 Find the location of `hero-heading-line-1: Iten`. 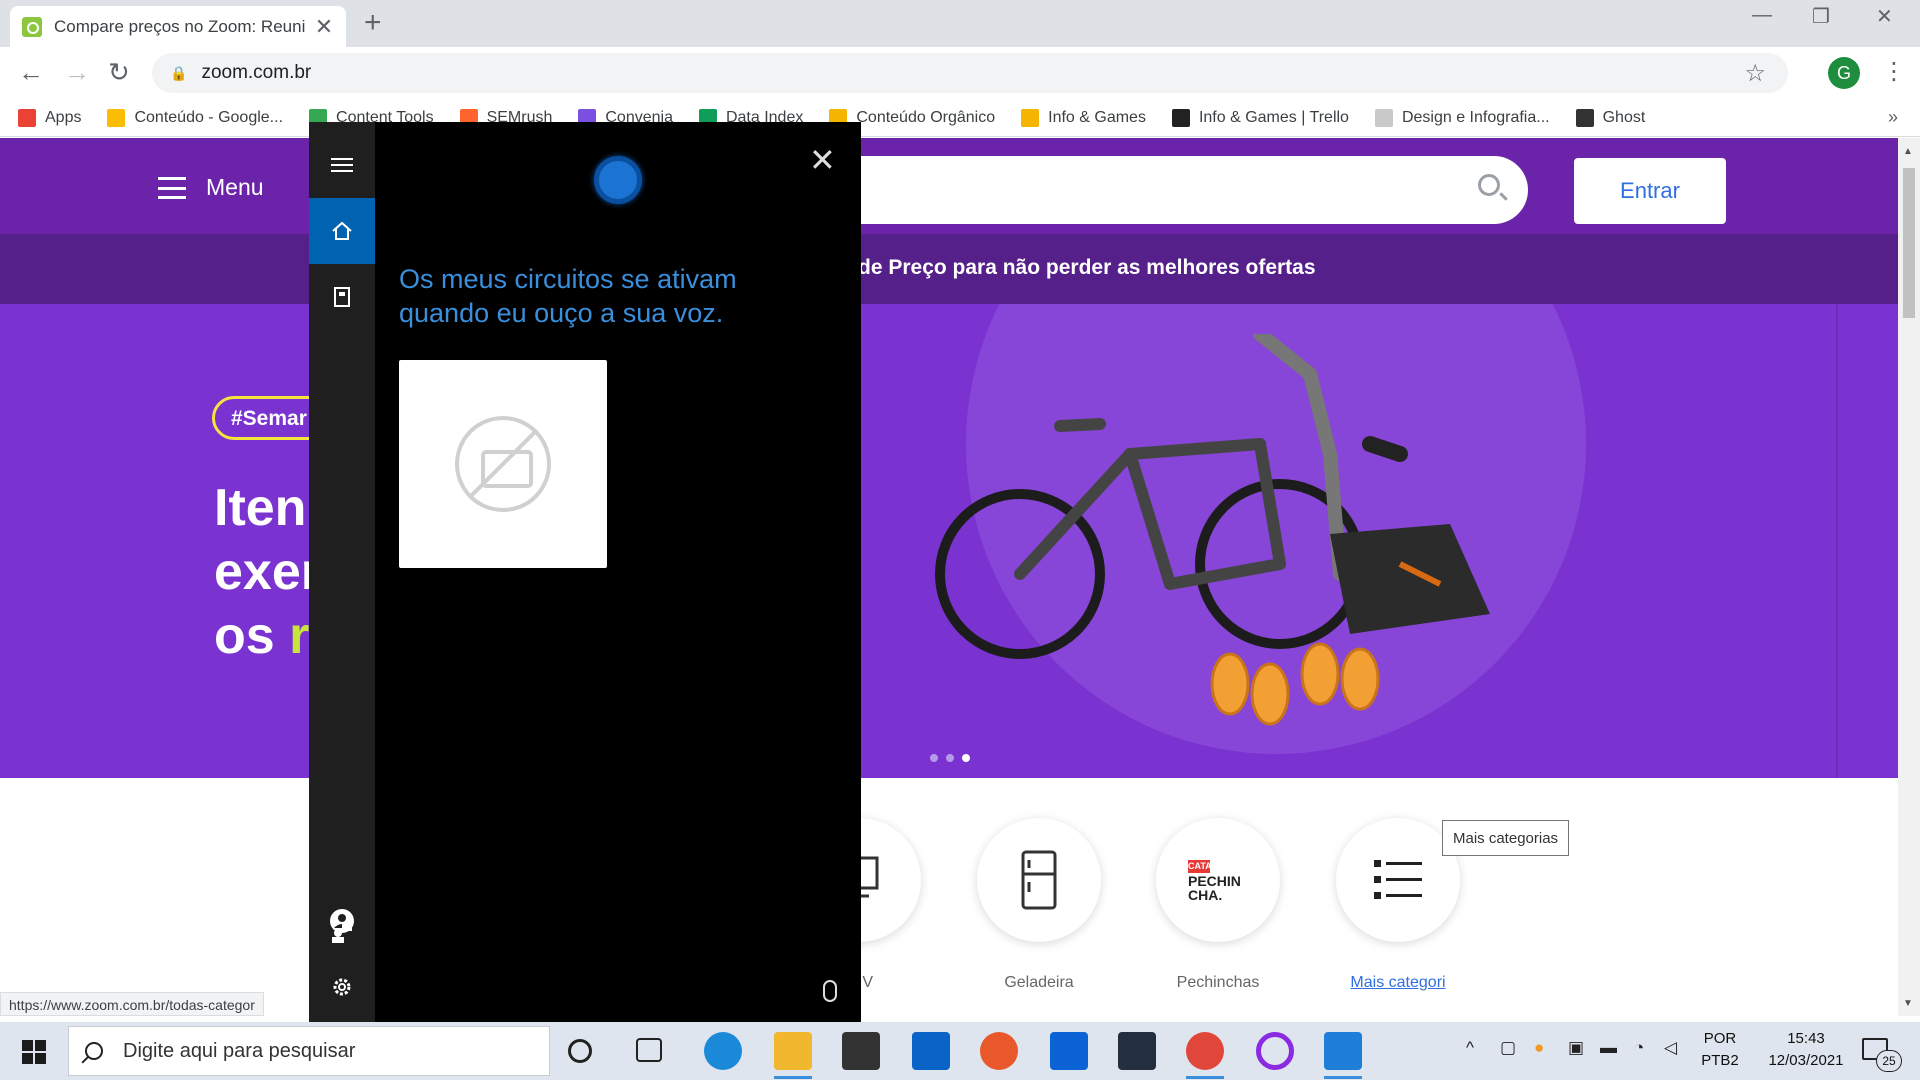

hero-heading-line-1: Iten is located at coordinates (260, 508).